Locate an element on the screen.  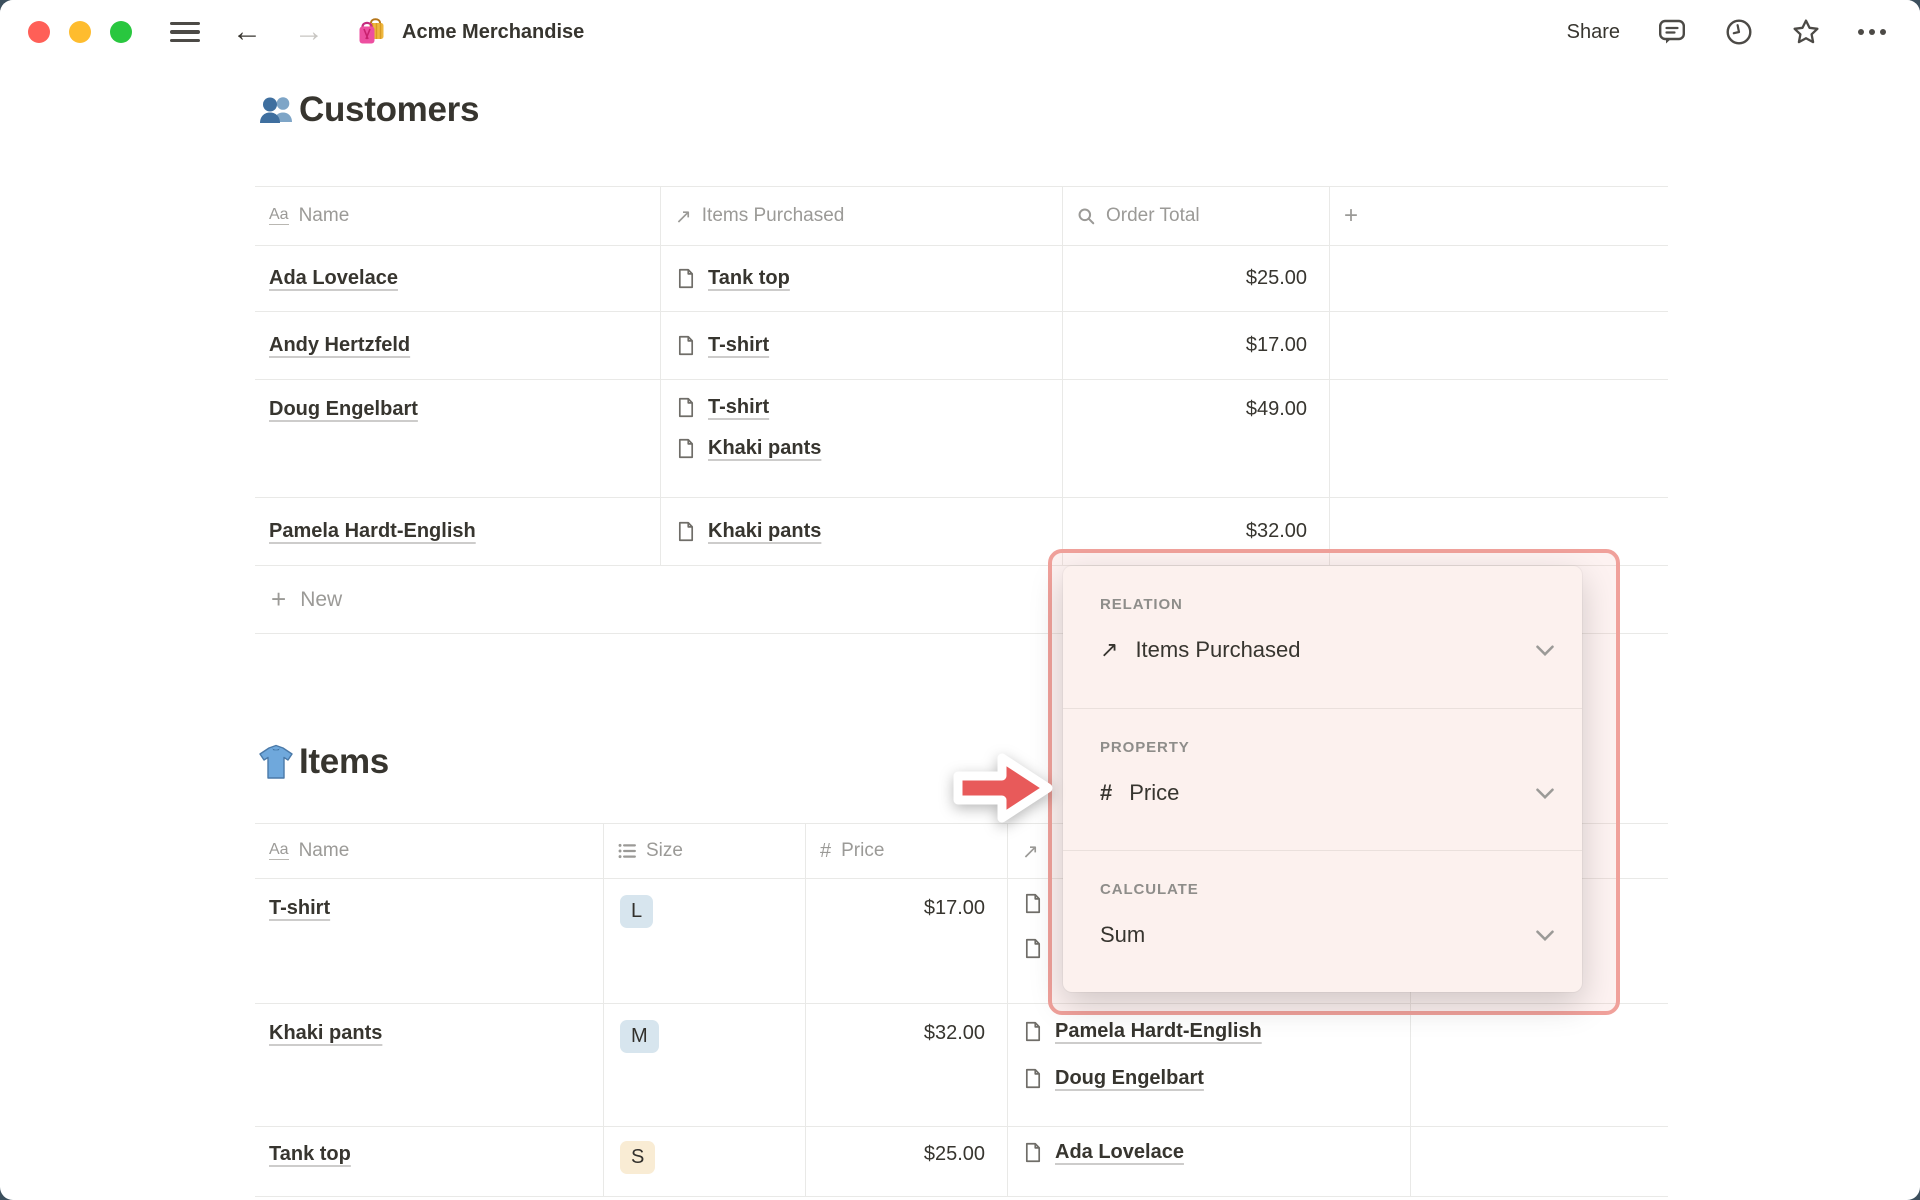
order-total-value: $32.00 is located at coordinates (1276, 531).